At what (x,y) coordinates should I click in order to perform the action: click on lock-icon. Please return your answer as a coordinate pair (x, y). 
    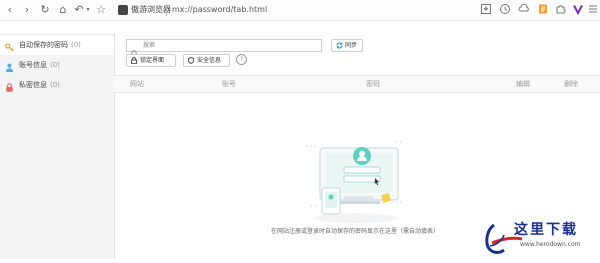
    Looking at the image, I should click on (9, 86).